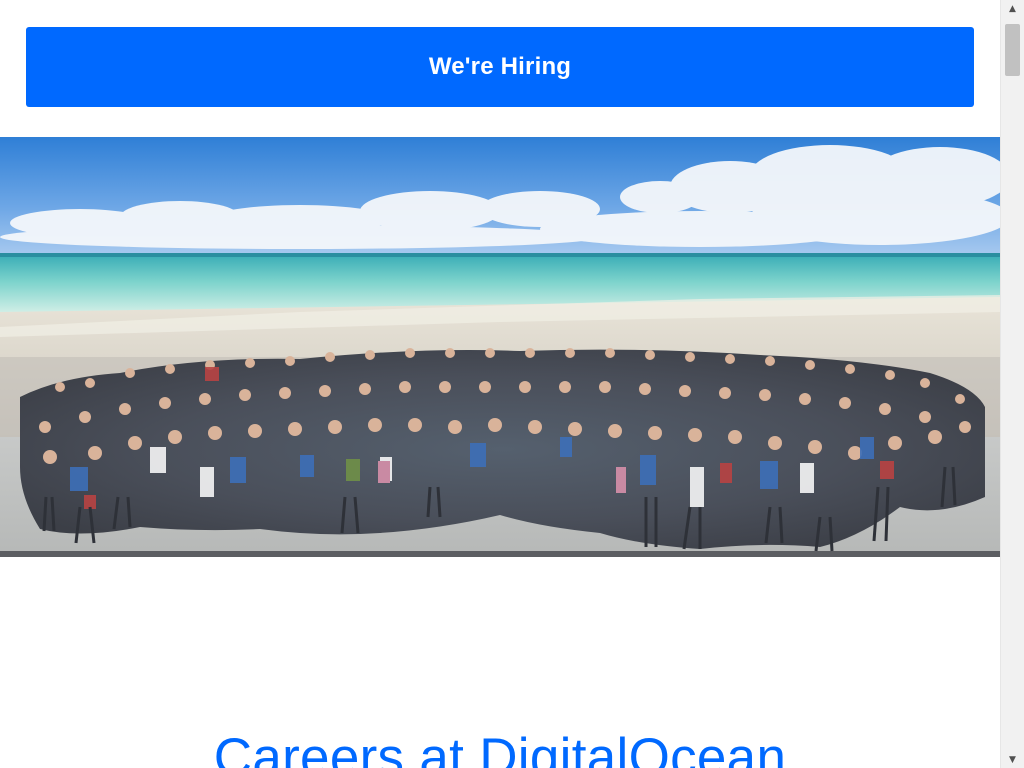 The width and height of the screenshot is (1024, 768). Describe the element at coordinates (500, 67) in the screenshot. I see `were-hiring-button: We're Hiring` at that location.